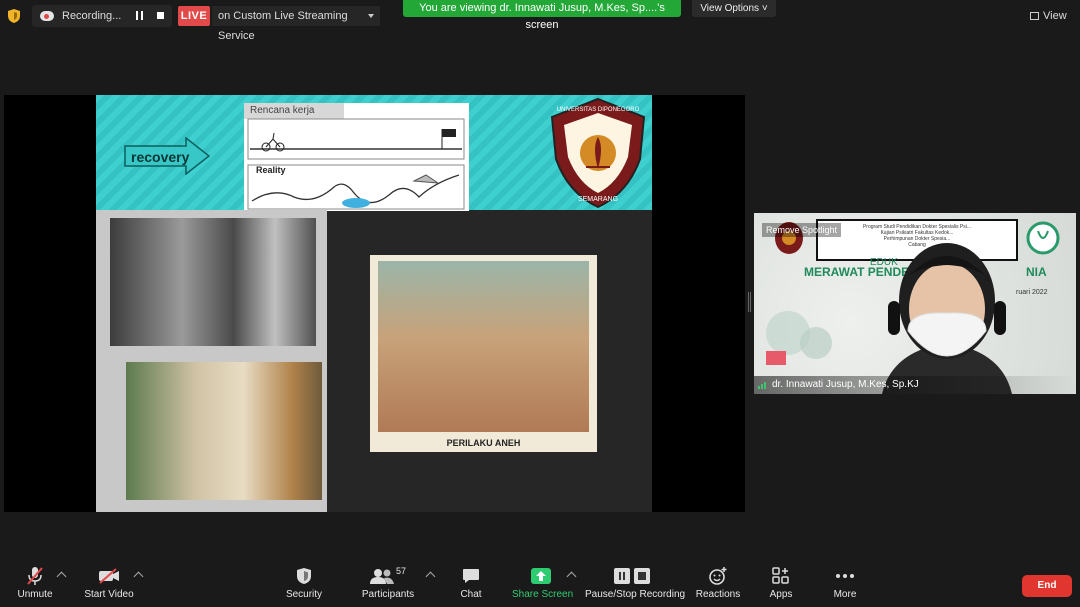 This screenshot has width=1080, height=607. I want to click on speaker-name: dr. Innawati Jusup, M.Kes, Sp.KJ, so click(845, 384).